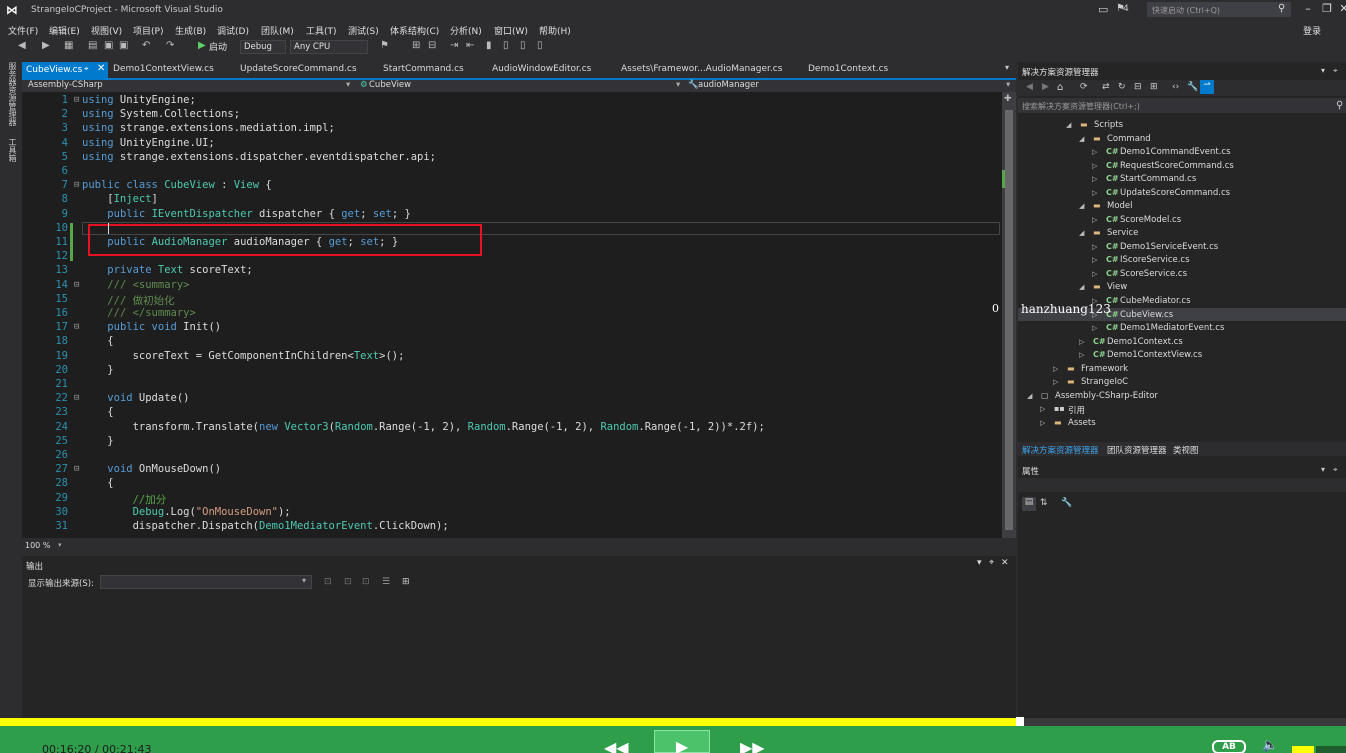 This screenshot has height=753, width=1346. I want to click on tree-item: Framework, so click(1104, 369).